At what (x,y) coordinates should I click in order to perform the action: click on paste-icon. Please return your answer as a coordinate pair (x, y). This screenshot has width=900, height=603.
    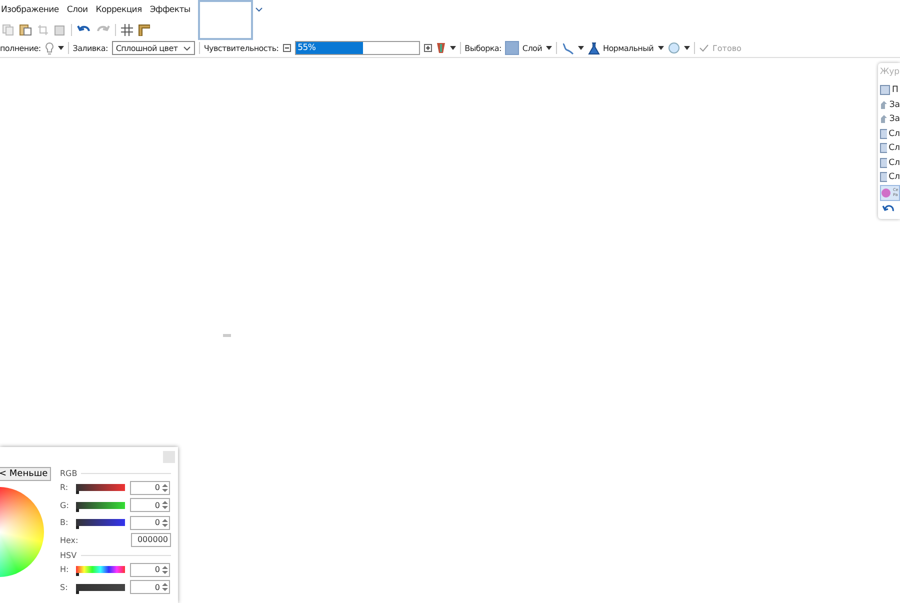
    Looking at the image, I should click on (25, 29).